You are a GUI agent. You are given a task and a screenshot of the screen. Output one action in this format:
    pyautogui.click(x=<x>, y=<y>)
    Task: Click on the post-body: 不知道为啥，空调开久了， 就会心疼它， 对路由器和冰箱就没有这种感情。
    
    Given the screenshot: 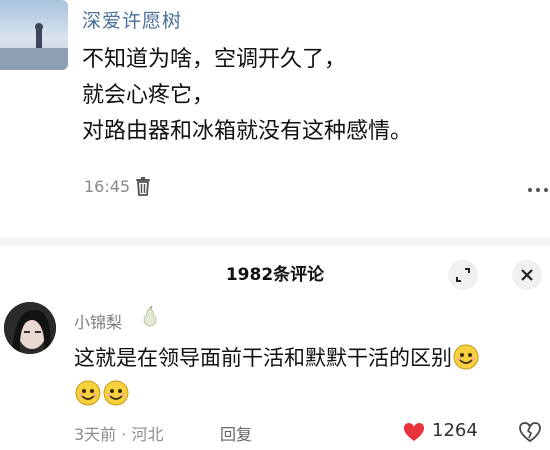 What is the action you would take?
    pyautogui.click(x=247, y=96)
    